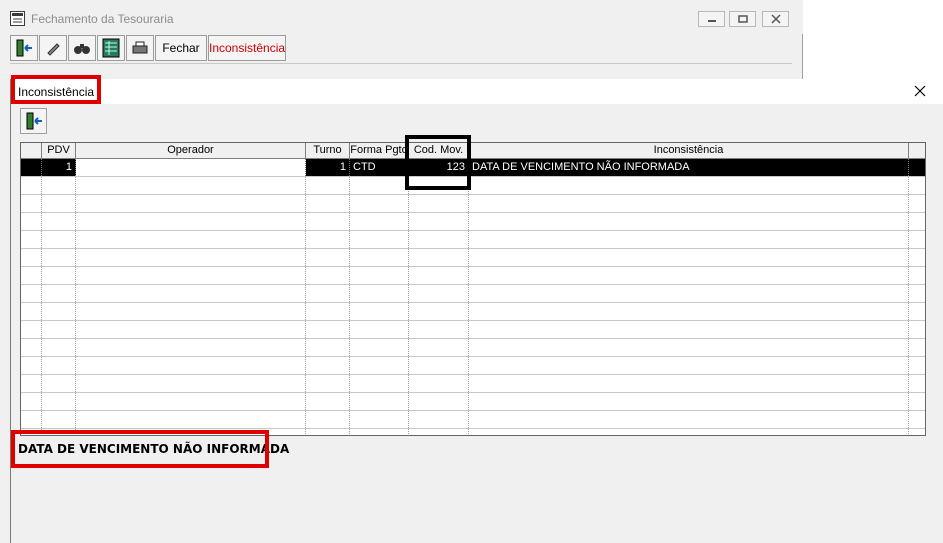 This screenshot has height=543, width=943. I want to click on maximize-button, so click(742, 19).